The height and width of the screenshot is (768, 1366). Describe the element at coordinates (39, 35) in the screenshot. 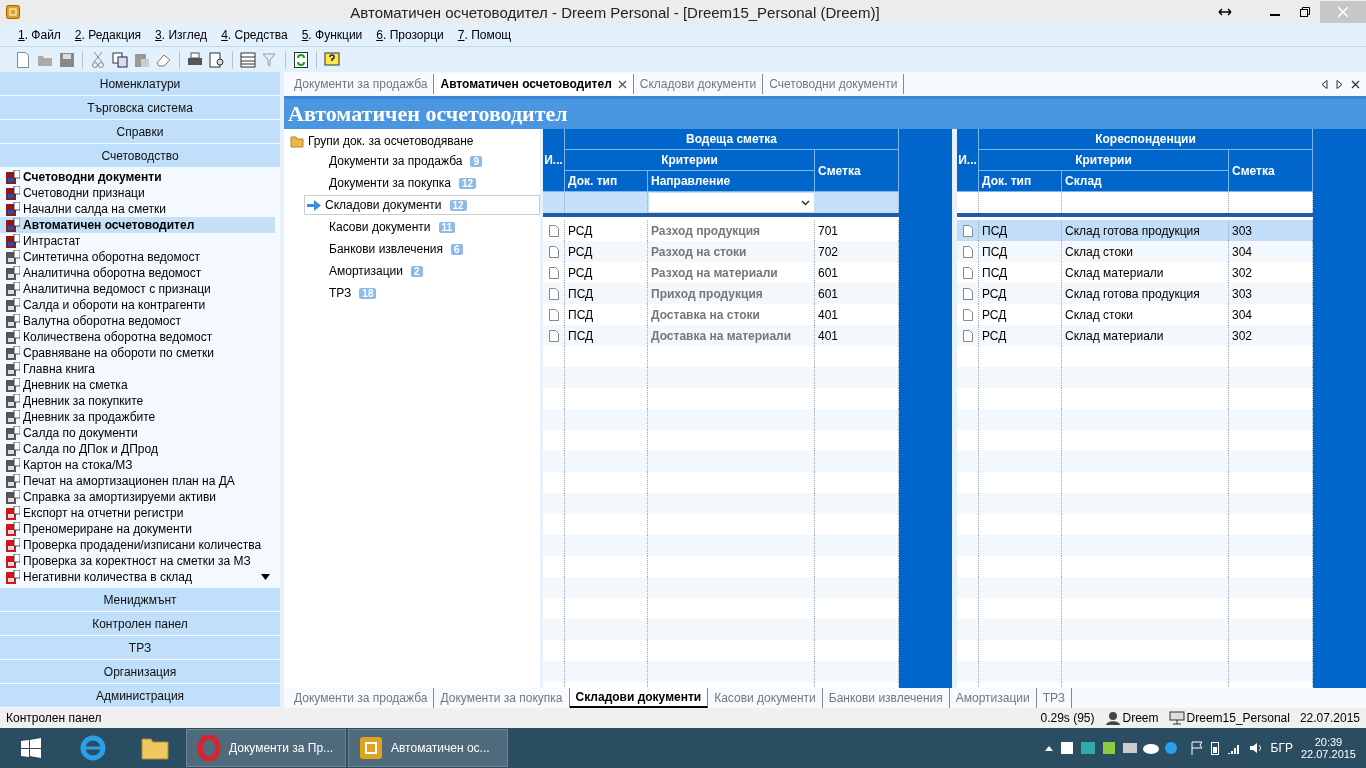

I see `menu-item: 1. Файл` at that location.